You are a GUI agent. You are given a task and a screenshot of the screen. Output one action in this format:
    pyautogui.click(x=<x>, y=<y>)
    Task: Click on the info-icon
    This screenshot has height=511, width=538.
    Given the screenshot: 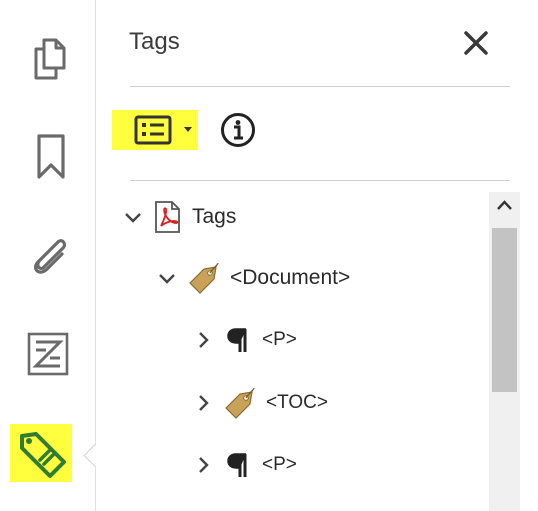 What is the action you would take?
    pyautogui.click(x=238, y=130)
    